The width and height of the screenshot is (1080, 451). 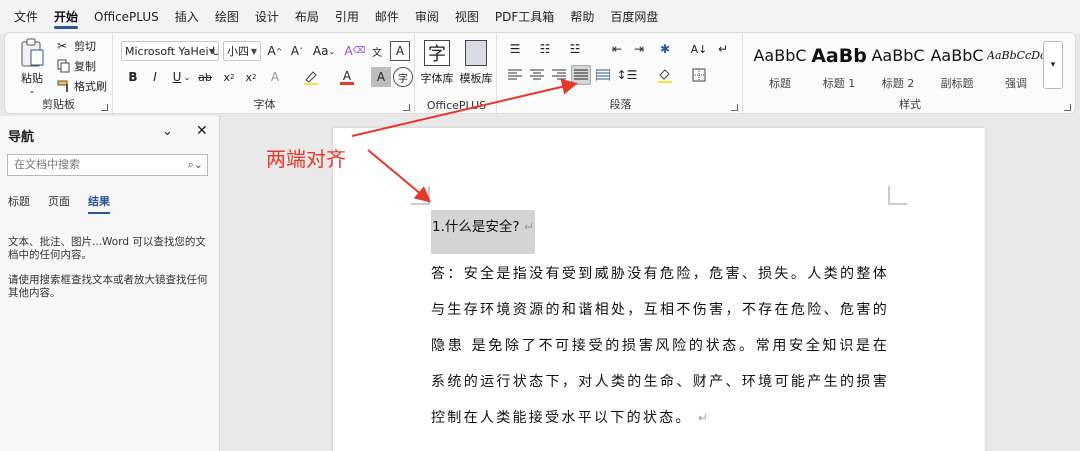 What do you see at coordinates (406, 107) in the screenshot?
I see `font-launcher-icon` at bounding box center [406, 107].